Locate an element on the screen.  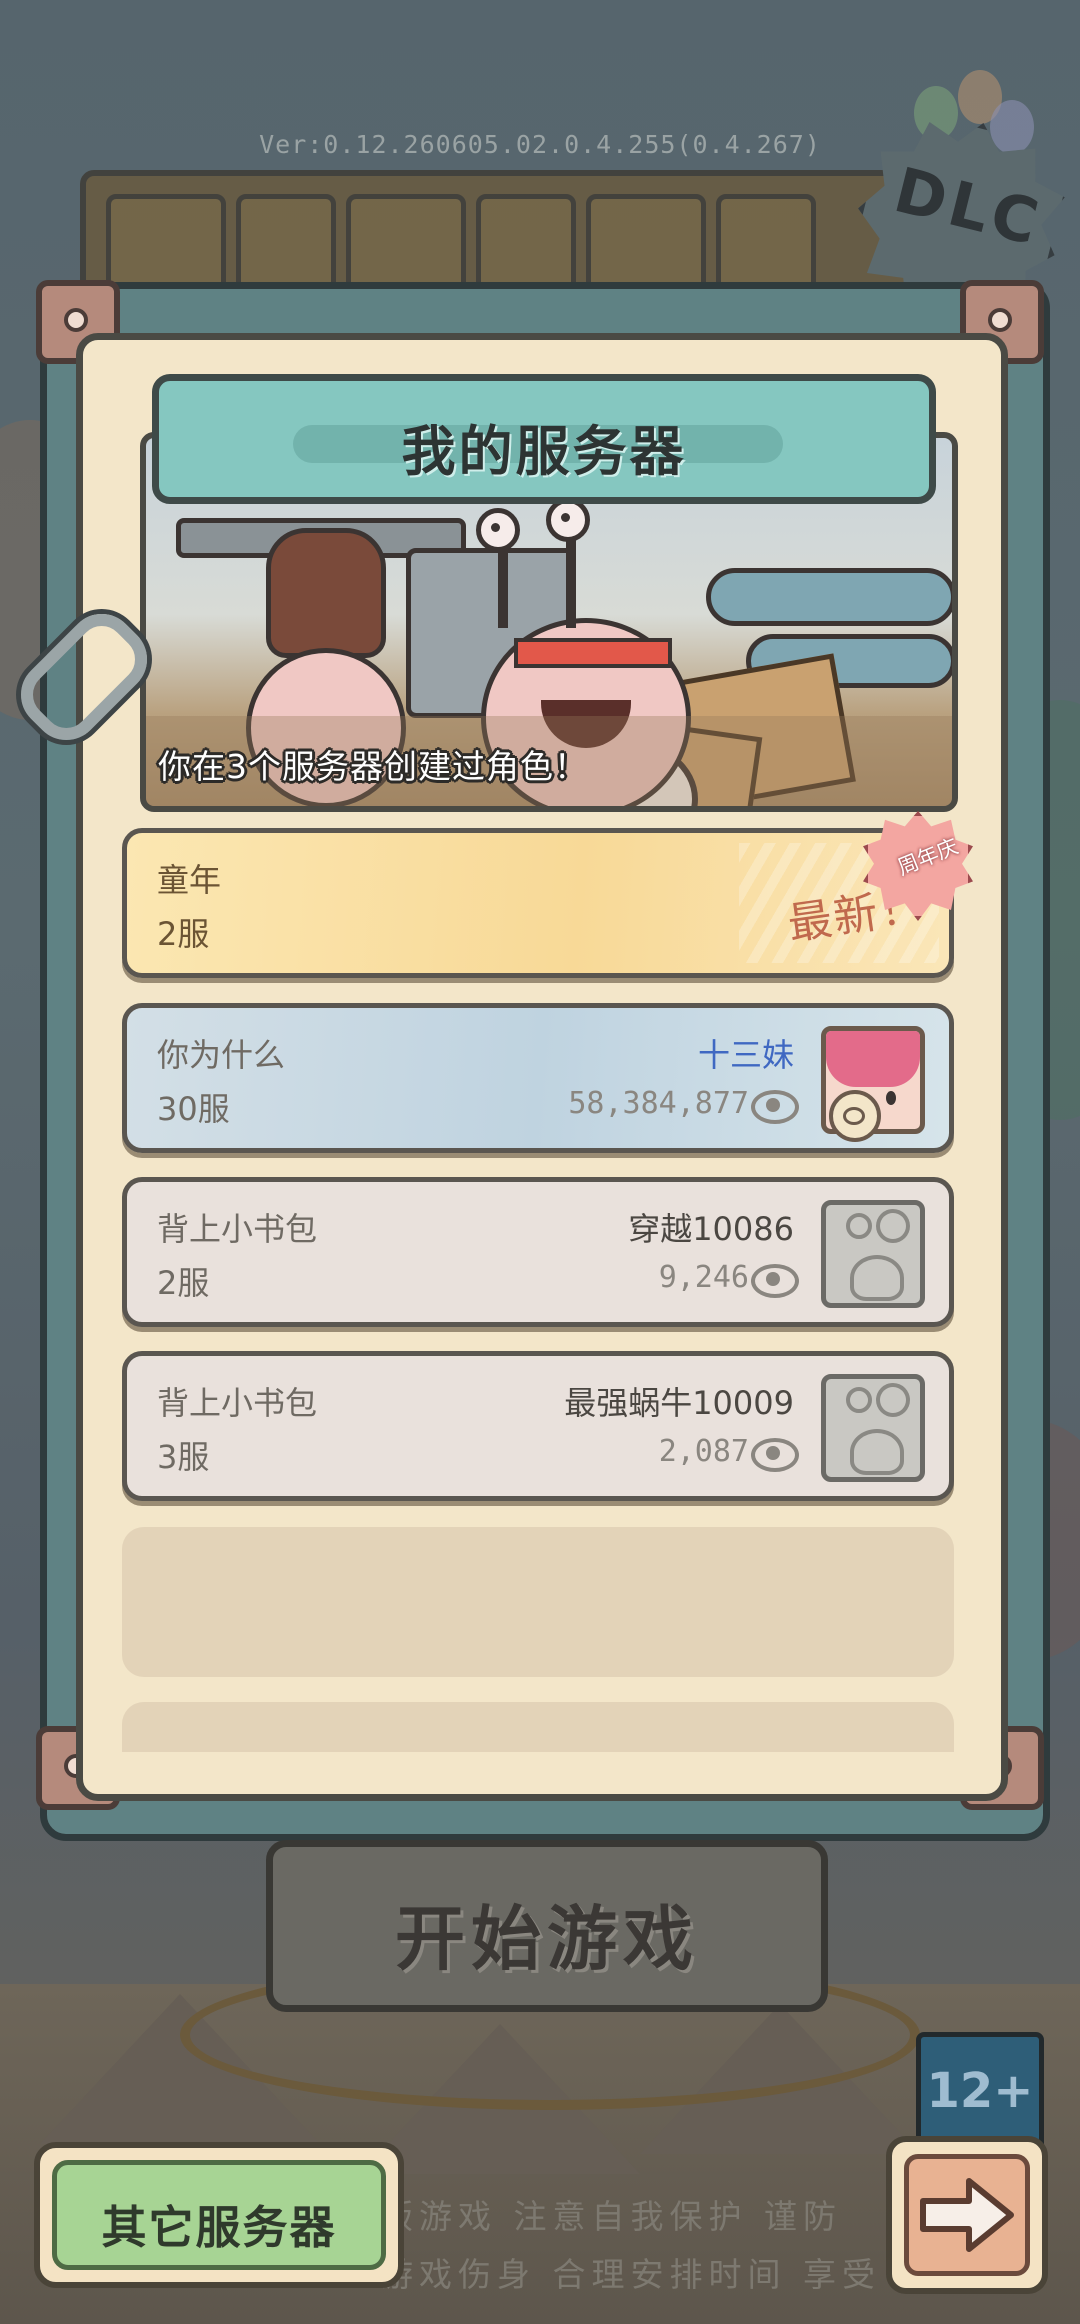
age-rating-label: 12+ is located at coordinates (980, 2091).